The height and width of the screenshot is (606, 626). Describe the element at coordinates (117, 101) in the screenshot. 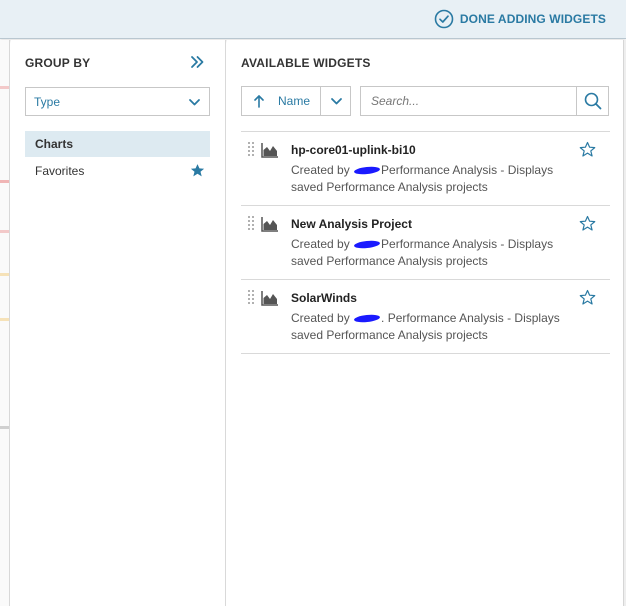

I see `group-by-type-select: Type` at that location.